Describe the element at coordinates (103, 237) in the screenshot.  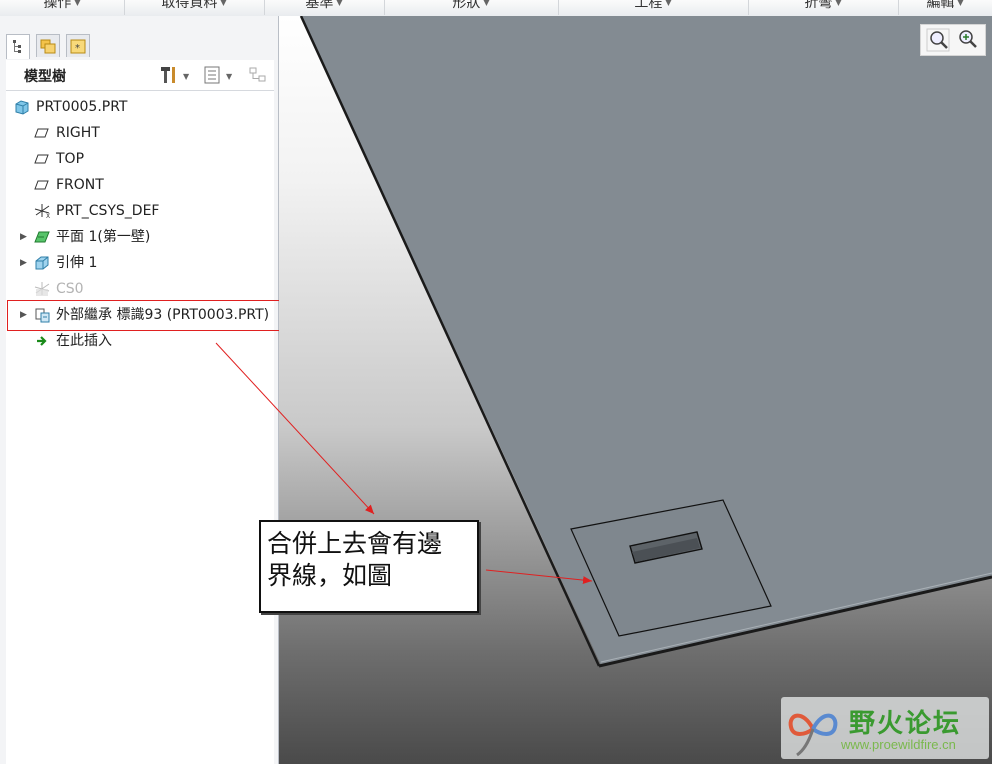
I see `tree-item-label: 平面 1(第一壁)` at that location.